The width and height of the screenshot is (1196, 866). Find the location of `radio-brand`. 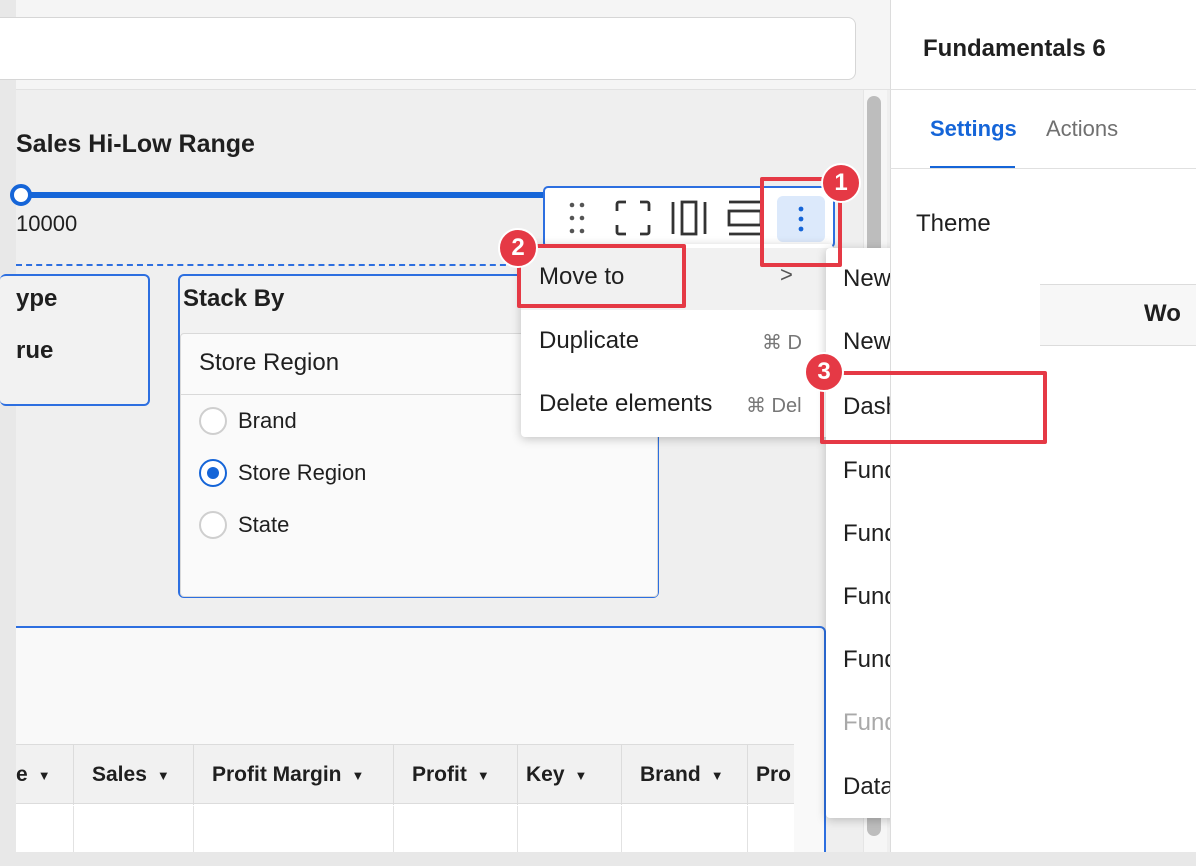

radio-brand is located at coordinates (213, 421).